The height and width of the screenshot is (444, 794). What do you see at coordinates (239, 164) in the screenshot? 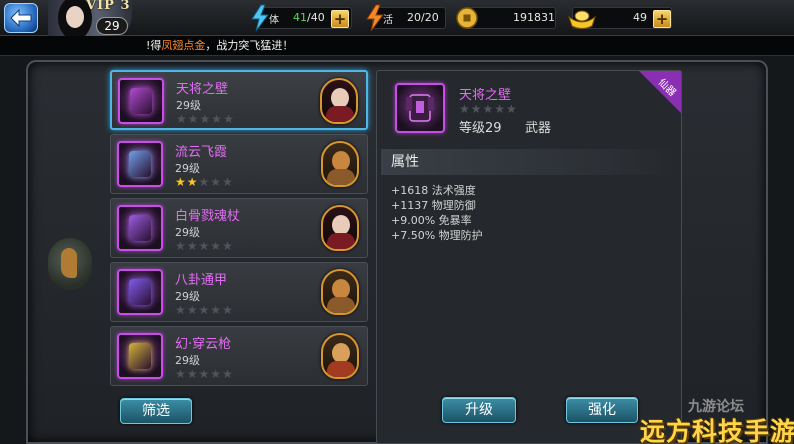
I see `equipment-list-item: 流云飞霞 29级 ★★★★★` at bounding box center [239, 164].